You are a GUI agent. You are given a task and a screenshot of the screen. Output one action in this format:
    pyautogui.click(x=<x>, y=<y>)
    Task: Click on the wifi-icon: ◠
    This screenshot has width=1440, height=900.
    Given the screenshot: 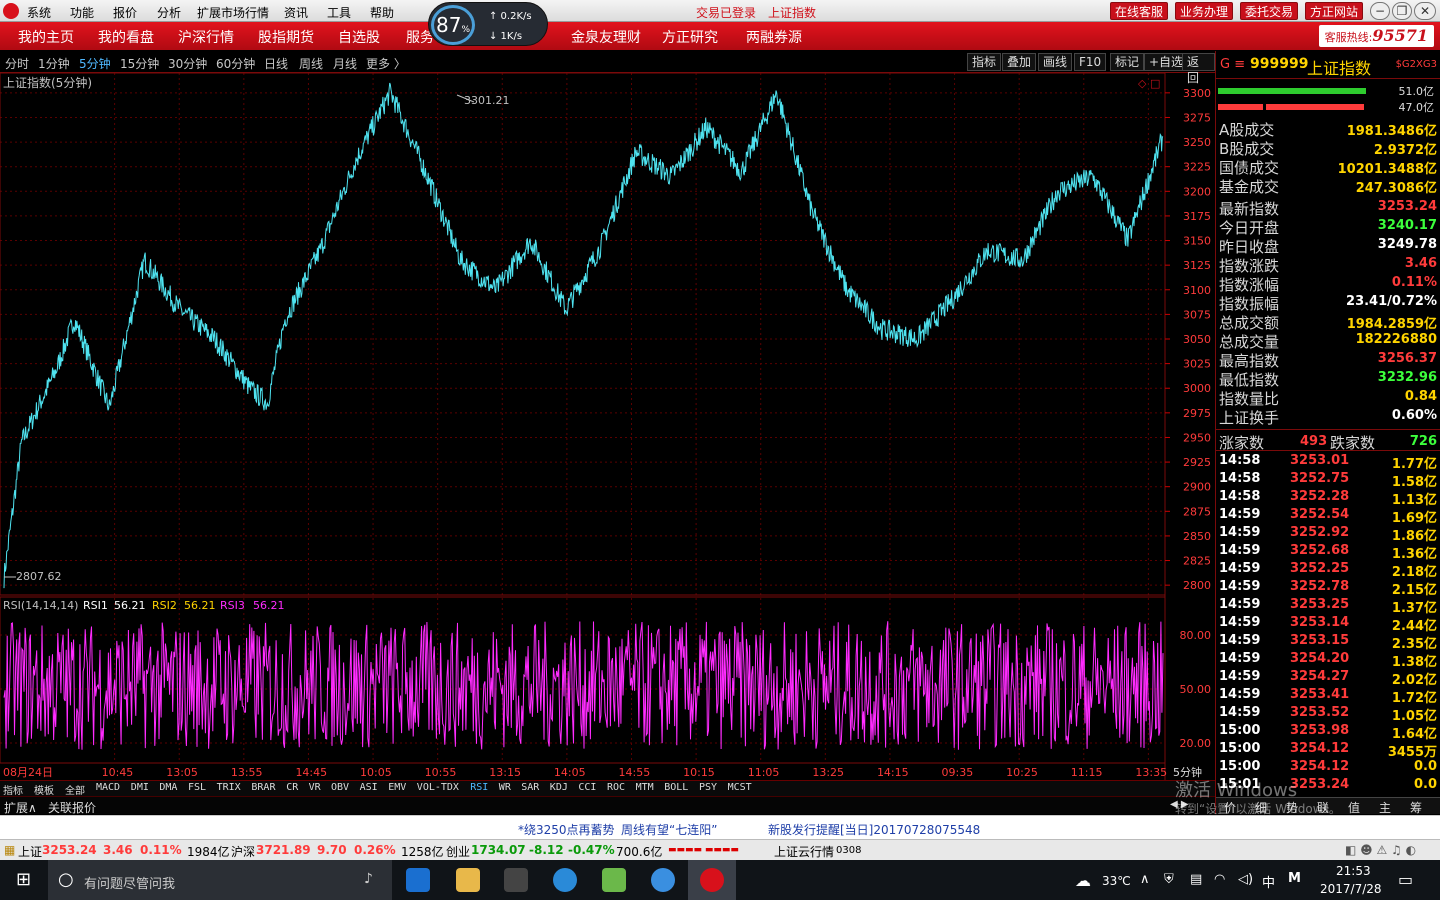 What is the action you would take?
    pyautogui.click(x=1219, y=879)
    